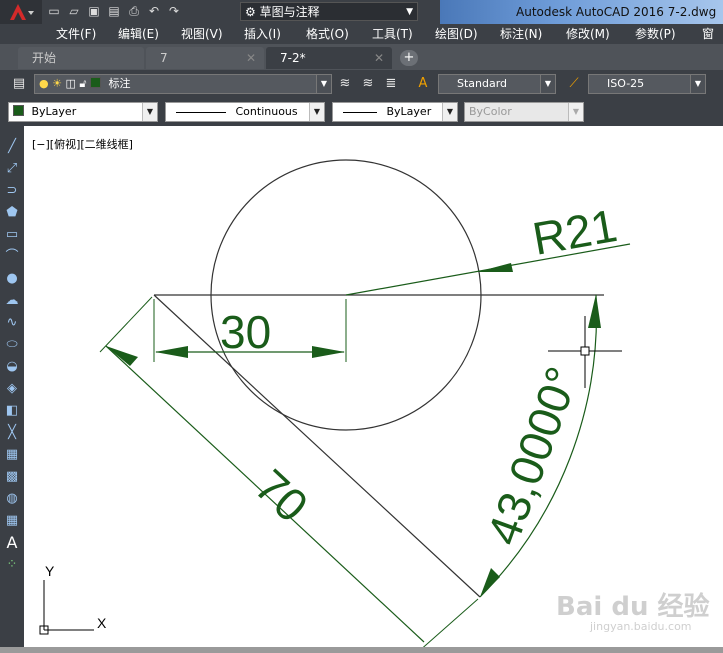 The width and height of the screenshot is (723, 653). Describe the element at coordinates (12, 499) in the screenshot. I see `region-icon: ◍` at that location.